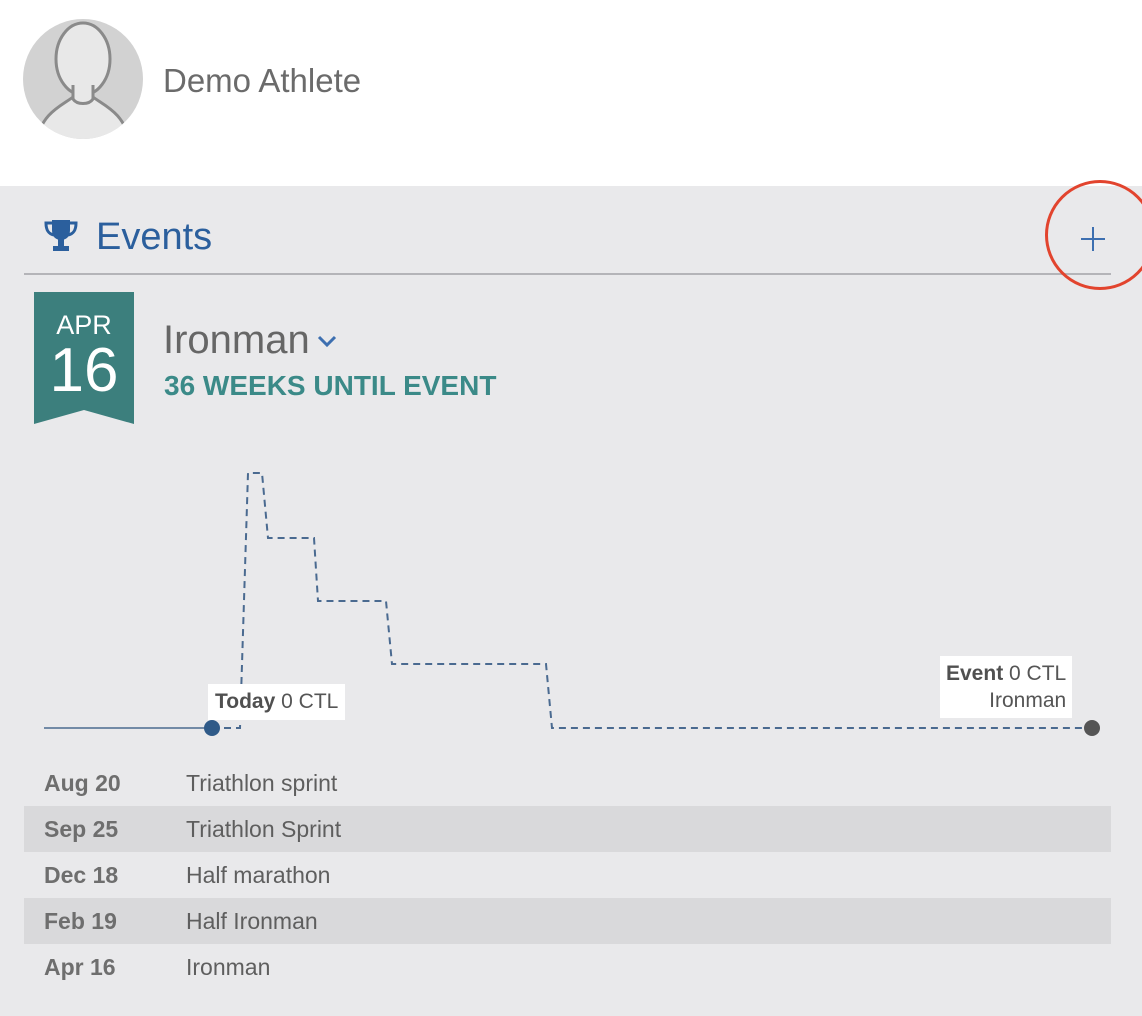 This screenshot has height=1016, width=1142. What do you see at coordinates (154, 237) in the screenshot?
I see `events-title: Events` at bounding box center [154, 237].